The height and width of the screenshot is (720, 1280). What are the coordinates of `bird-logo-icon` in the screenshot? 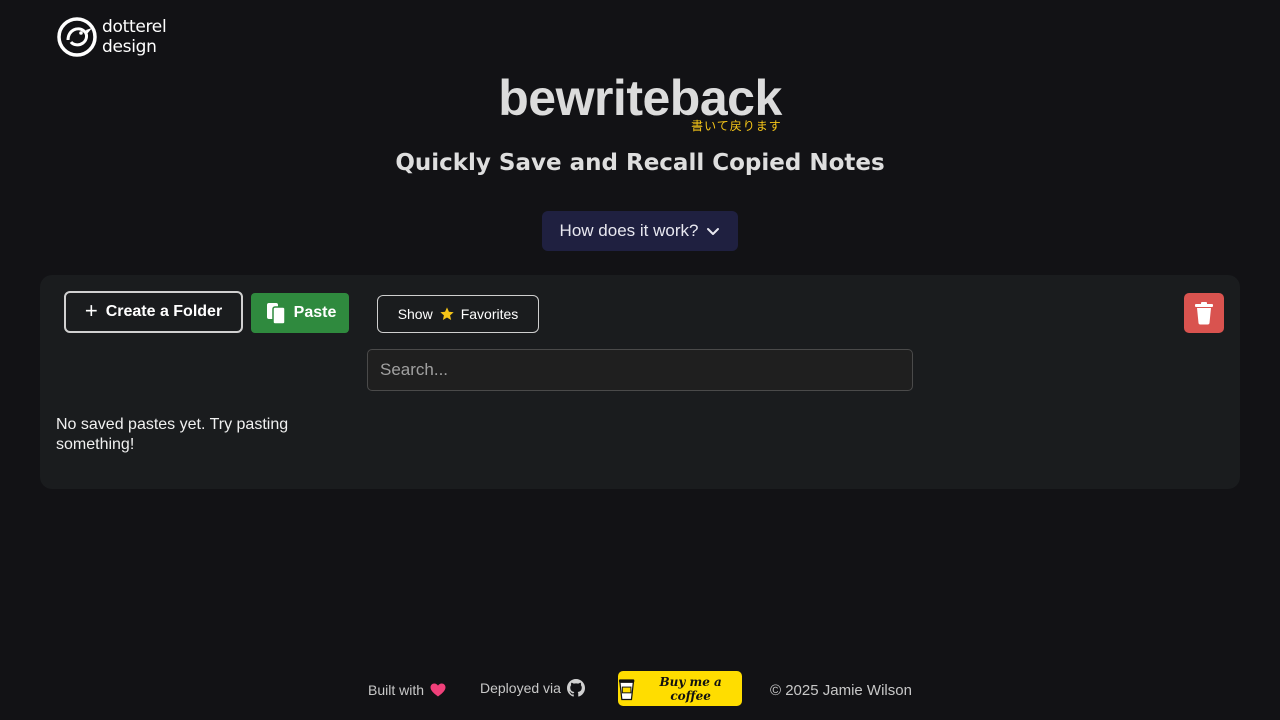 It's located at (77, 37).